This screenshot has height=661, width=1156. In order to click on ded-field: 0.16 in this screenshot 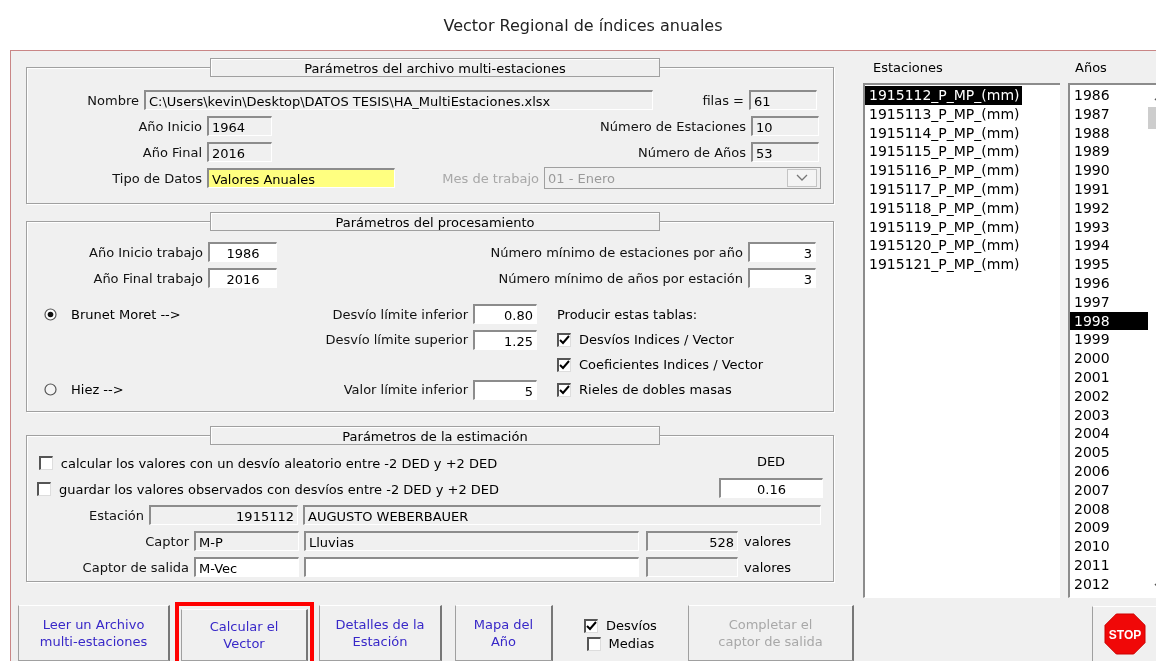, I will do `click(771, 487)`.